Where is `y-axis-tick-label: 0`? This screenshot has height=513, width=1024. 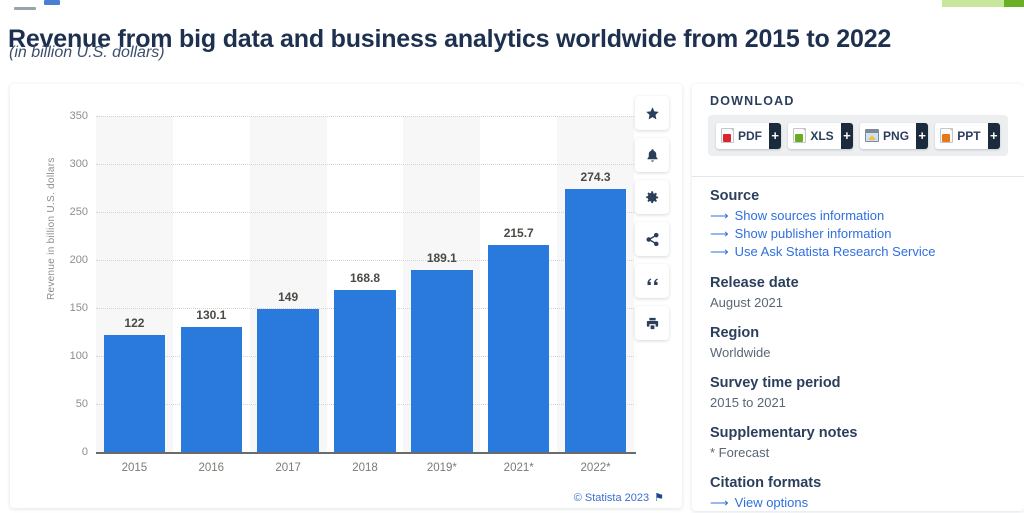
y-axis-tick-label: 0 is located at coordinates (84, 452).